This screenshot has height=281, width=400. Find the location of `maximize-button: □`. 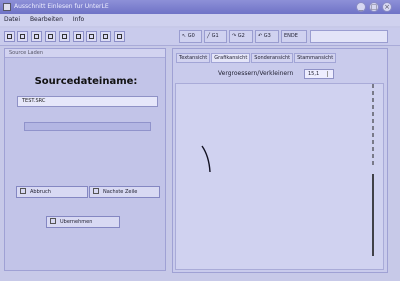

maximize-button: □ is located at coordinates (374, 7).